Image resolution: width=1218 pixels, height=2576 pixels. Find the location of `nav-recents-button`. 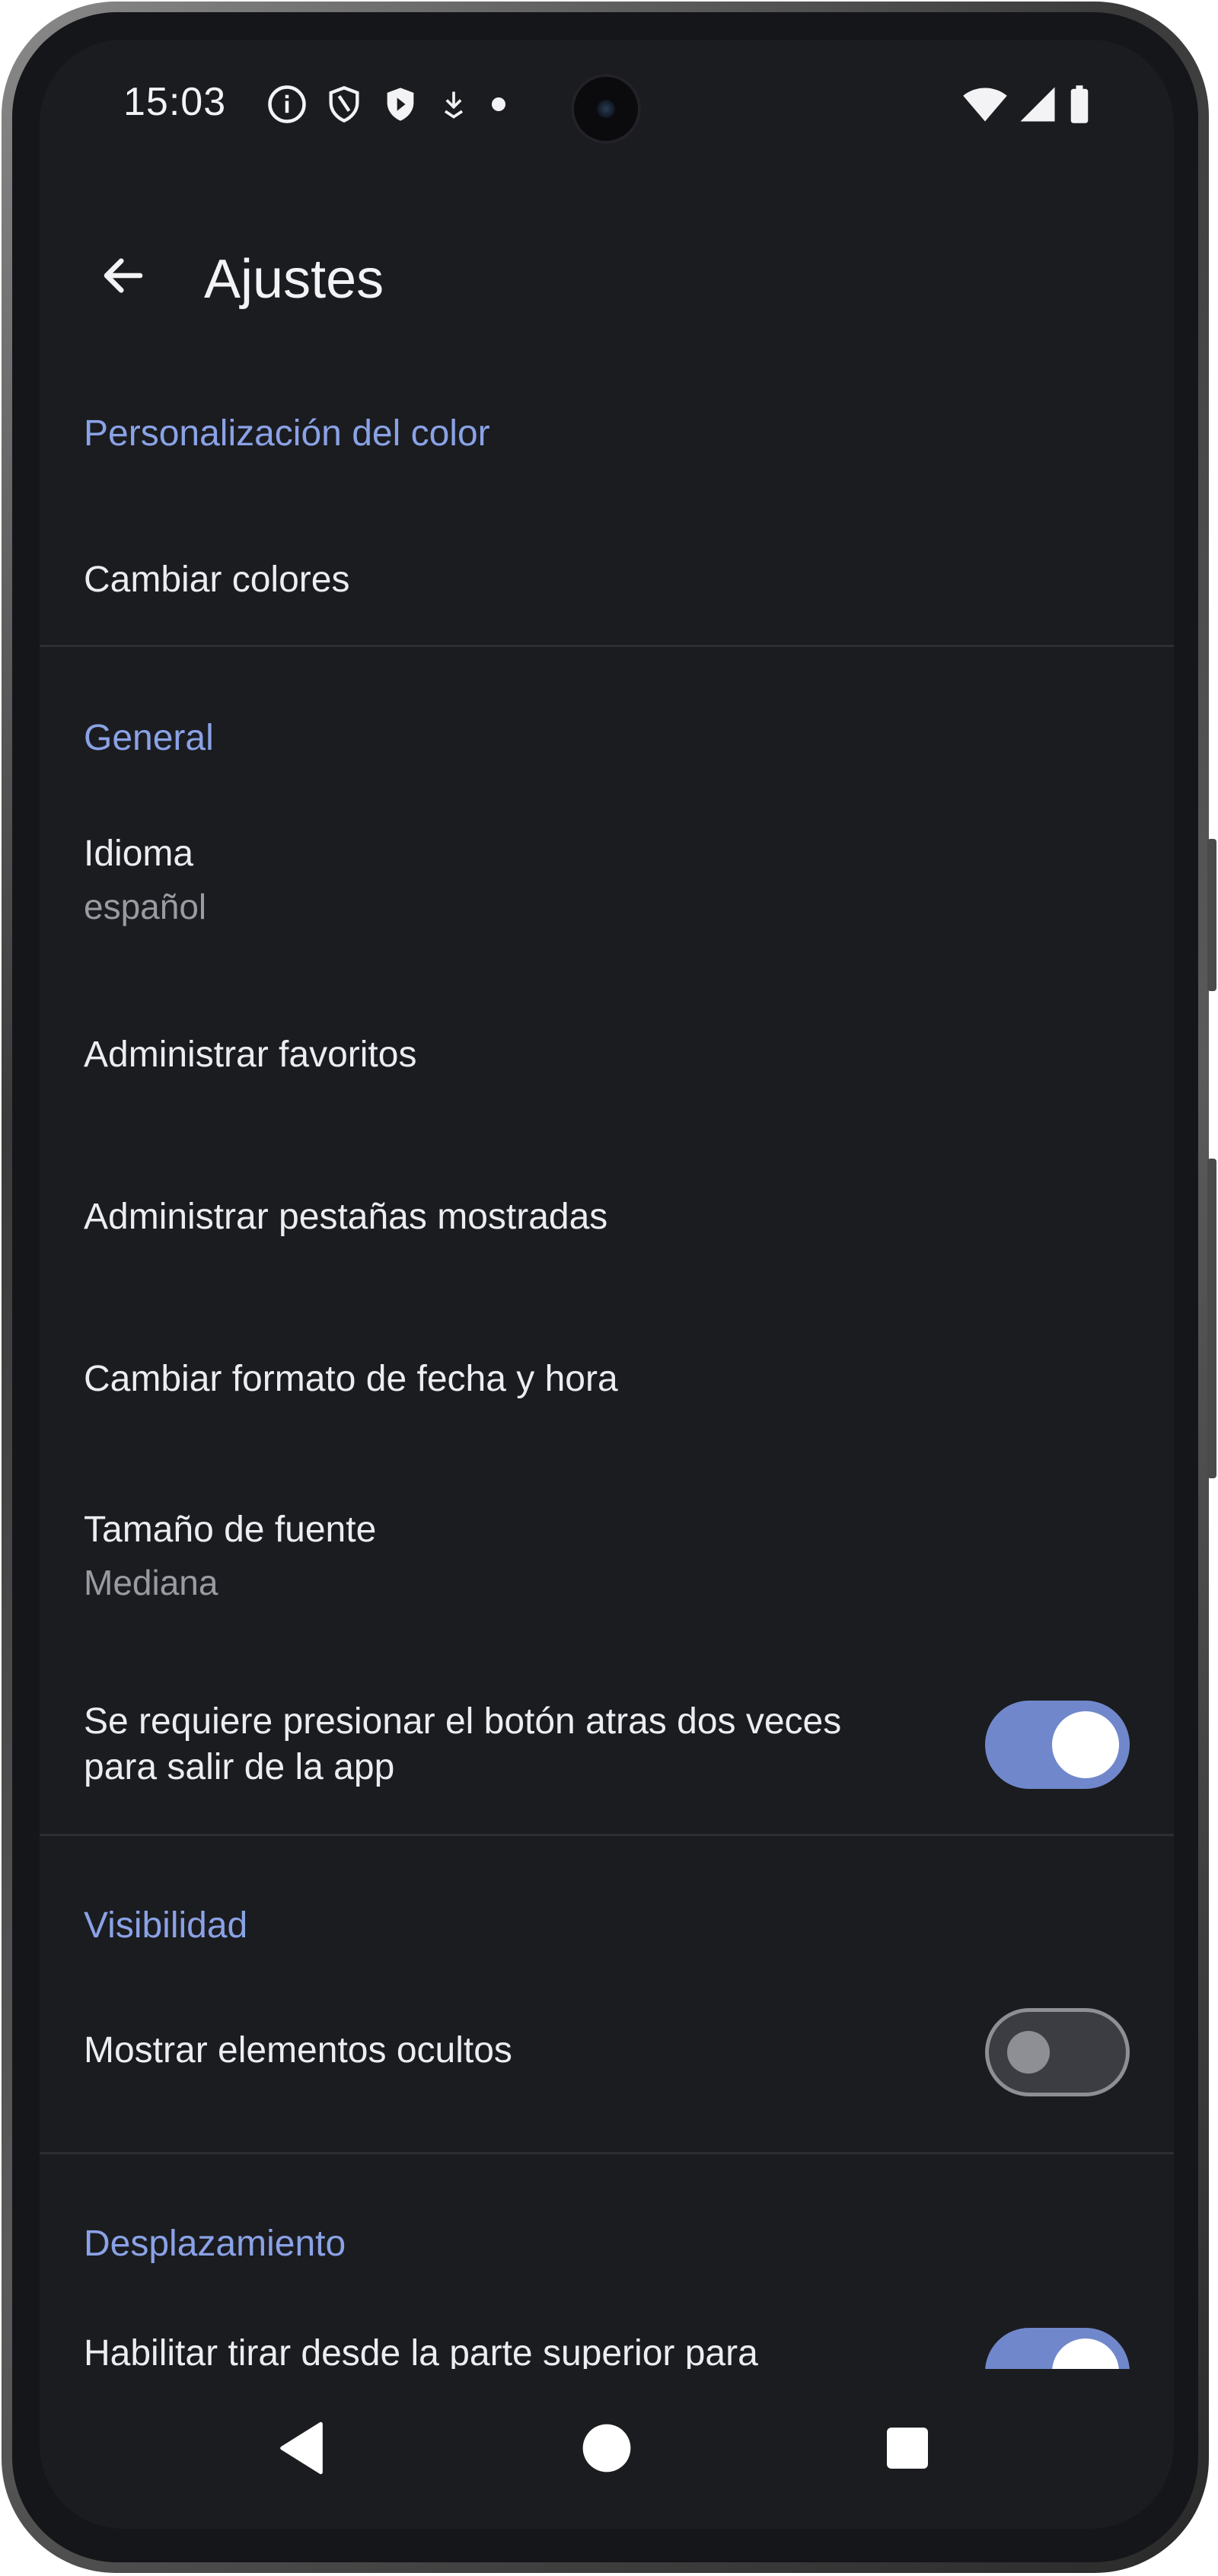

nav-recents-button is located at coordinates (907, 2448).